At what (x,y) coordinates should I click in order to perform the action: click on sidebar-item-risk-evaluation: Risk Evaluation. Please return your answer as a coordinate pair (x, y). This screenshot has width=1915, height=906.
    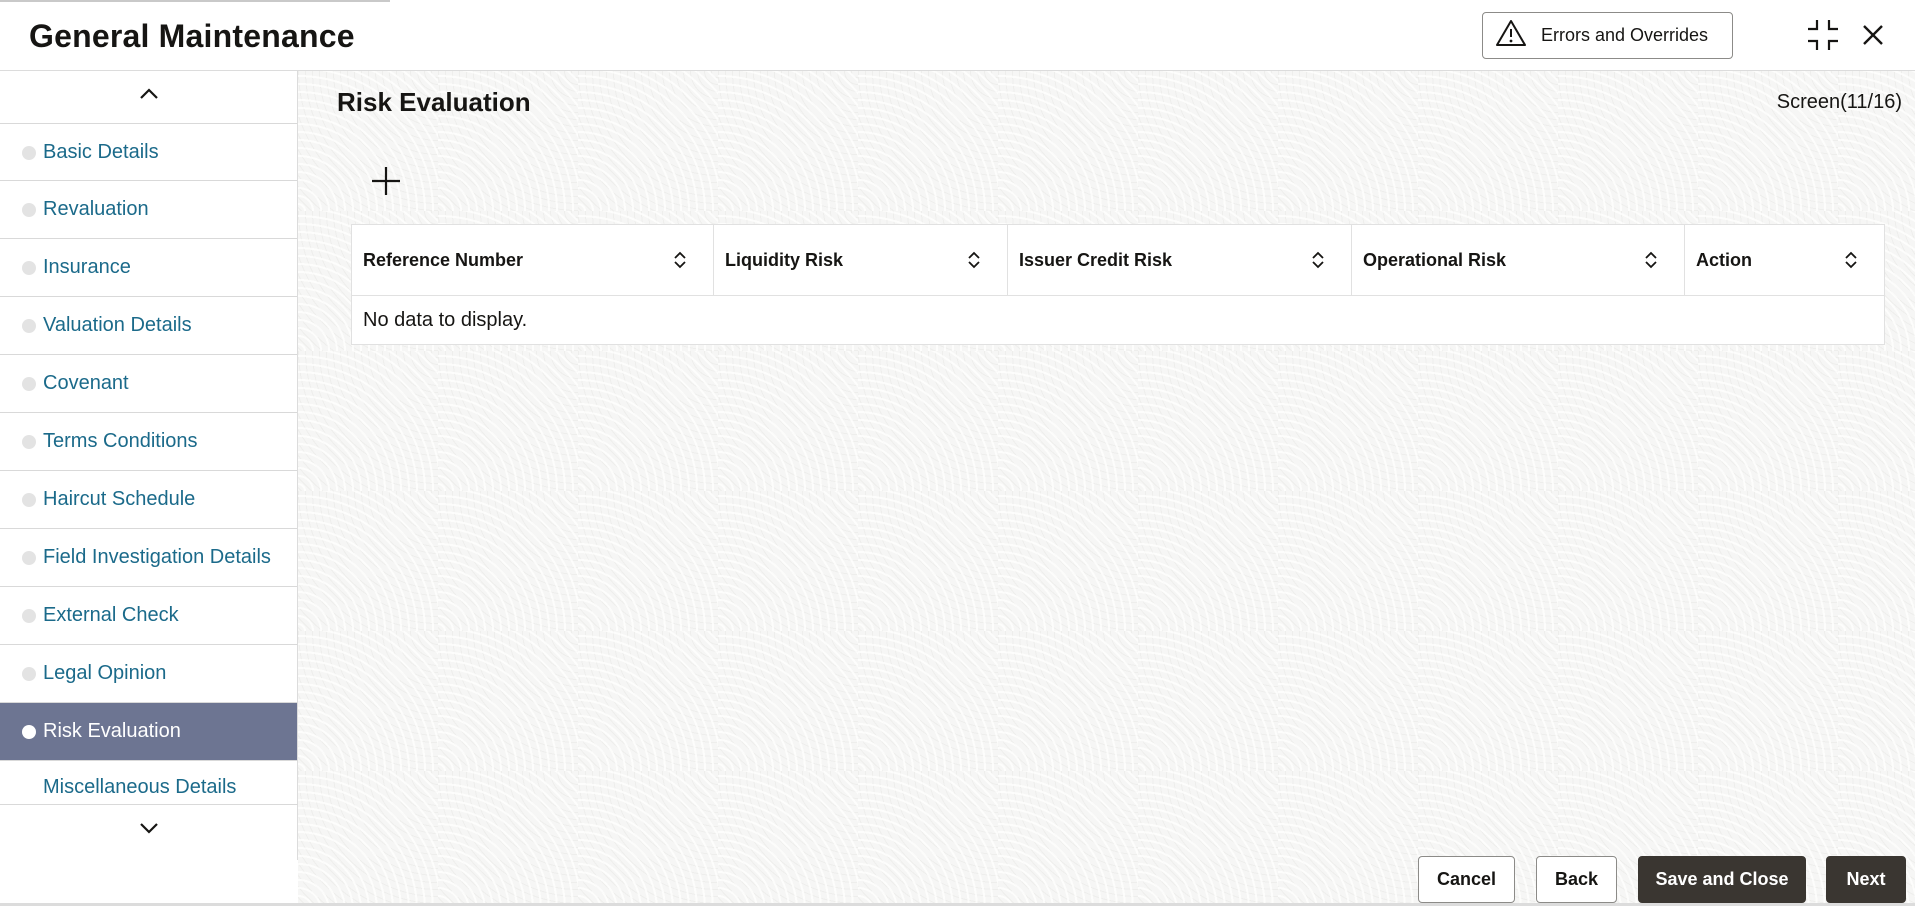
    Looking at the image, I should click on (148, 732).